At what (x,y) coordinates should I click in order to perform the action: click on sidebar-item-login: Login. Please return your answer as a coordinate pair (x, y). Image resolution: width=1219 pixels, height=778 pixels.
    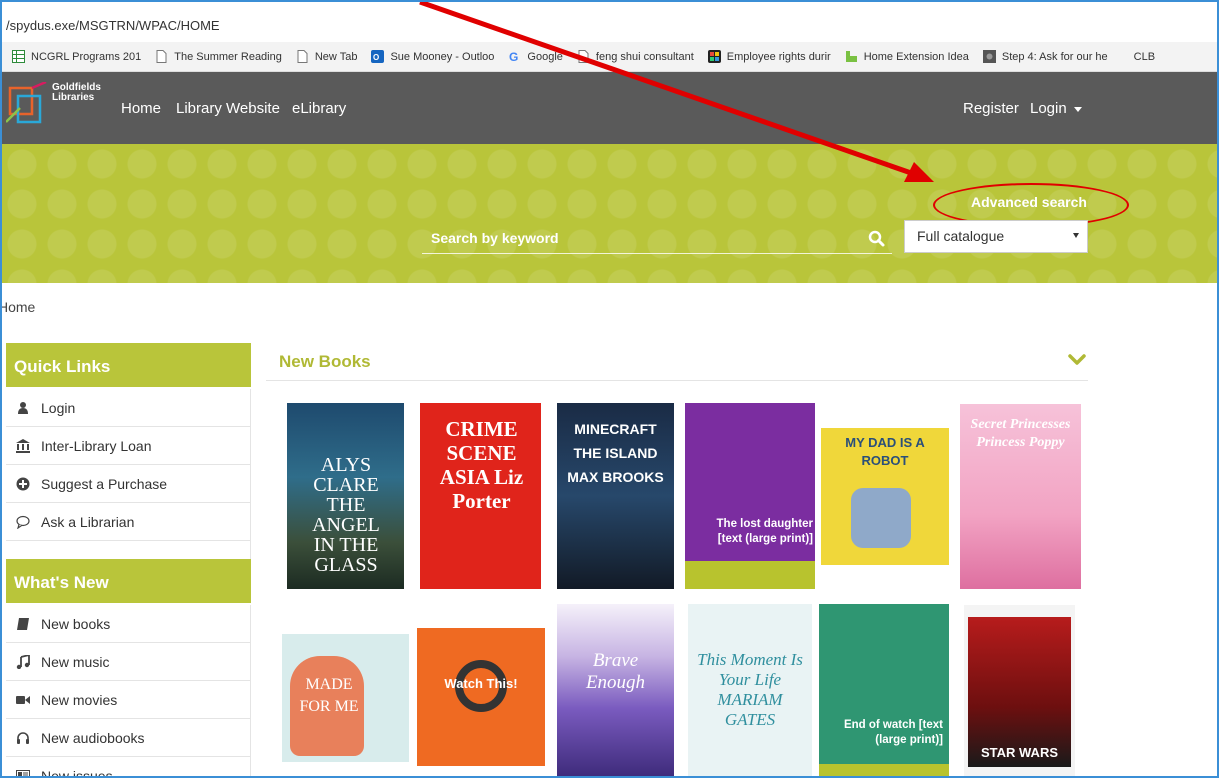
    Looking at the image, I should click on (128, 408).